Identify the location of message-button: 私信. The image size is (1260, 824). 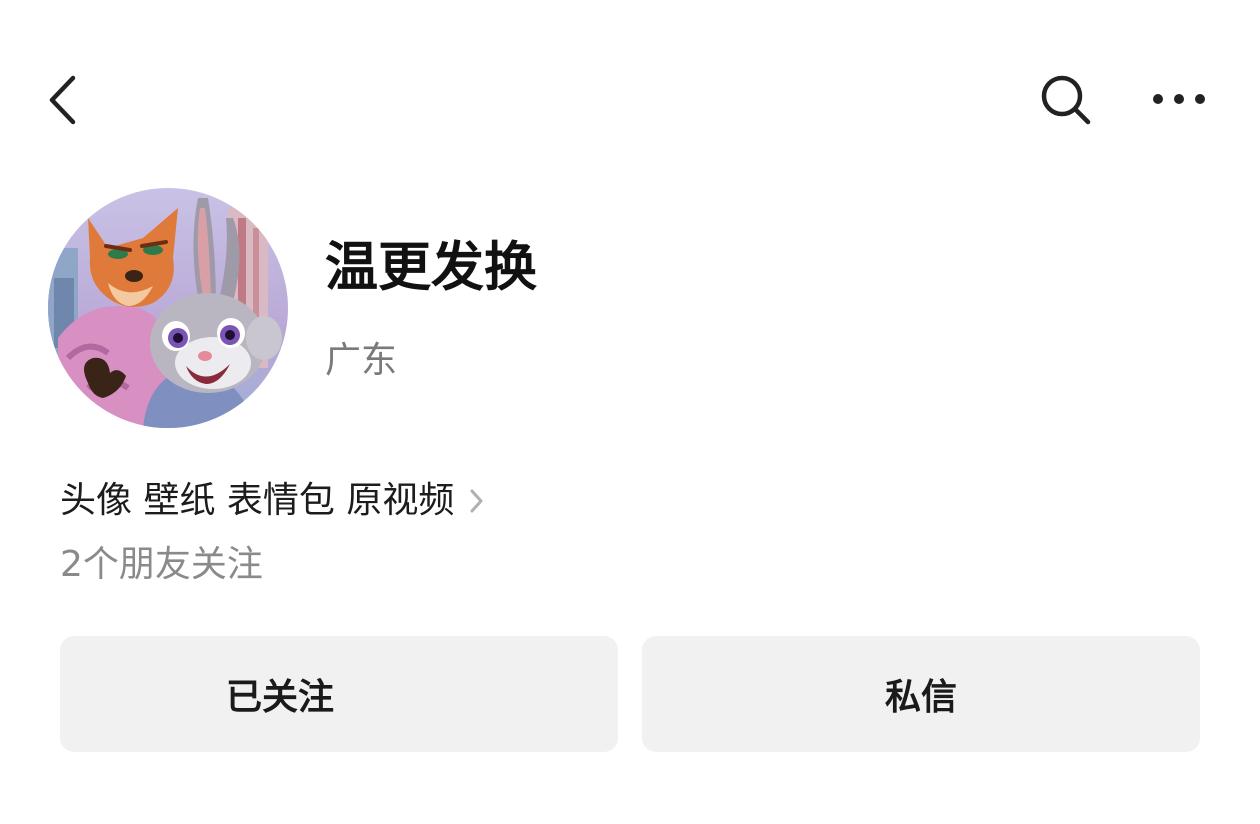
(921, 694).